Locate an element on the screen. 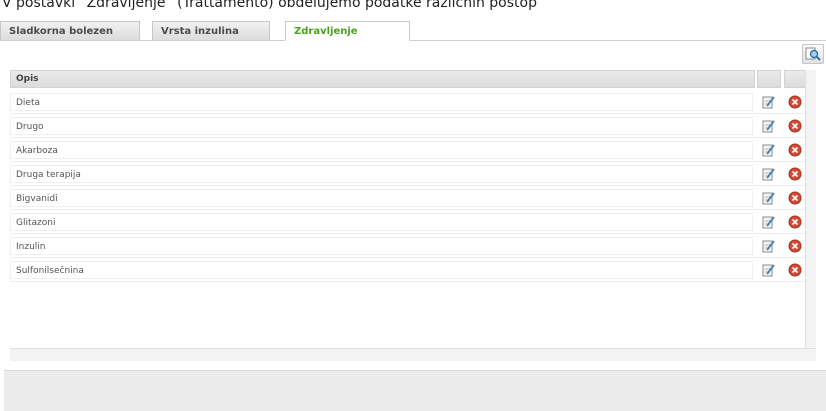 Image resolution: width=826 pixels, height=411 pixels. tab-label: Zdravljenje is located at coordinates (326, 31).